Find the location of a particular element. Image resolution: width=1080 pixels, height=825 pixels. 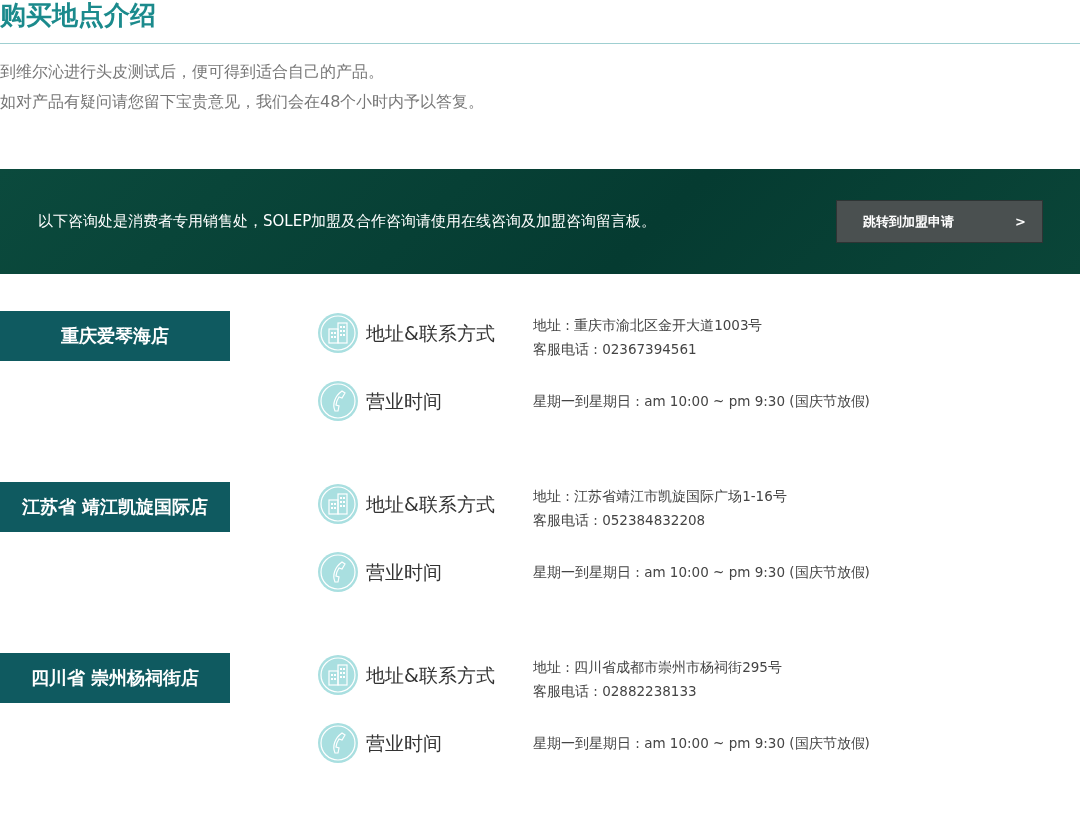

page-title: 购买地点介绍 is located at coordinates (78, 15).